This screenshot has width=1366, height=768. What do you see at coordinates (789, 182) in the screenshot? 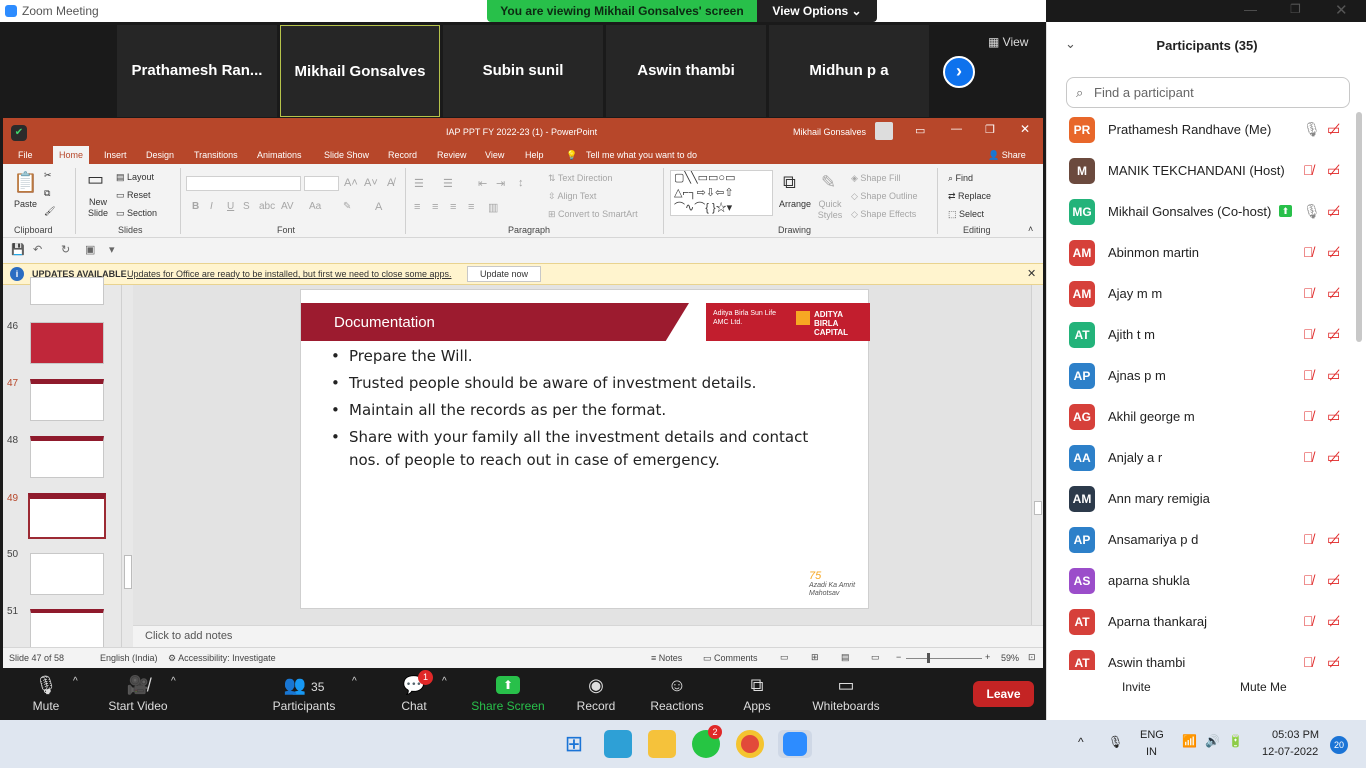
I see `arrange-icon: ⧉` at bounding box center [789, 182].